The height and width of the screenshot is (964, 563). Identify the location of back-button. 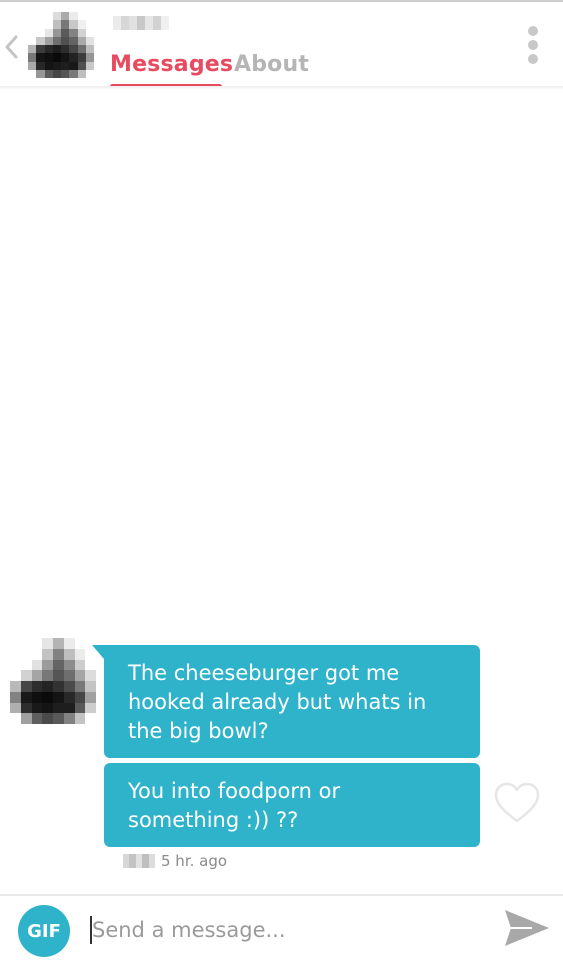
(12, 47).